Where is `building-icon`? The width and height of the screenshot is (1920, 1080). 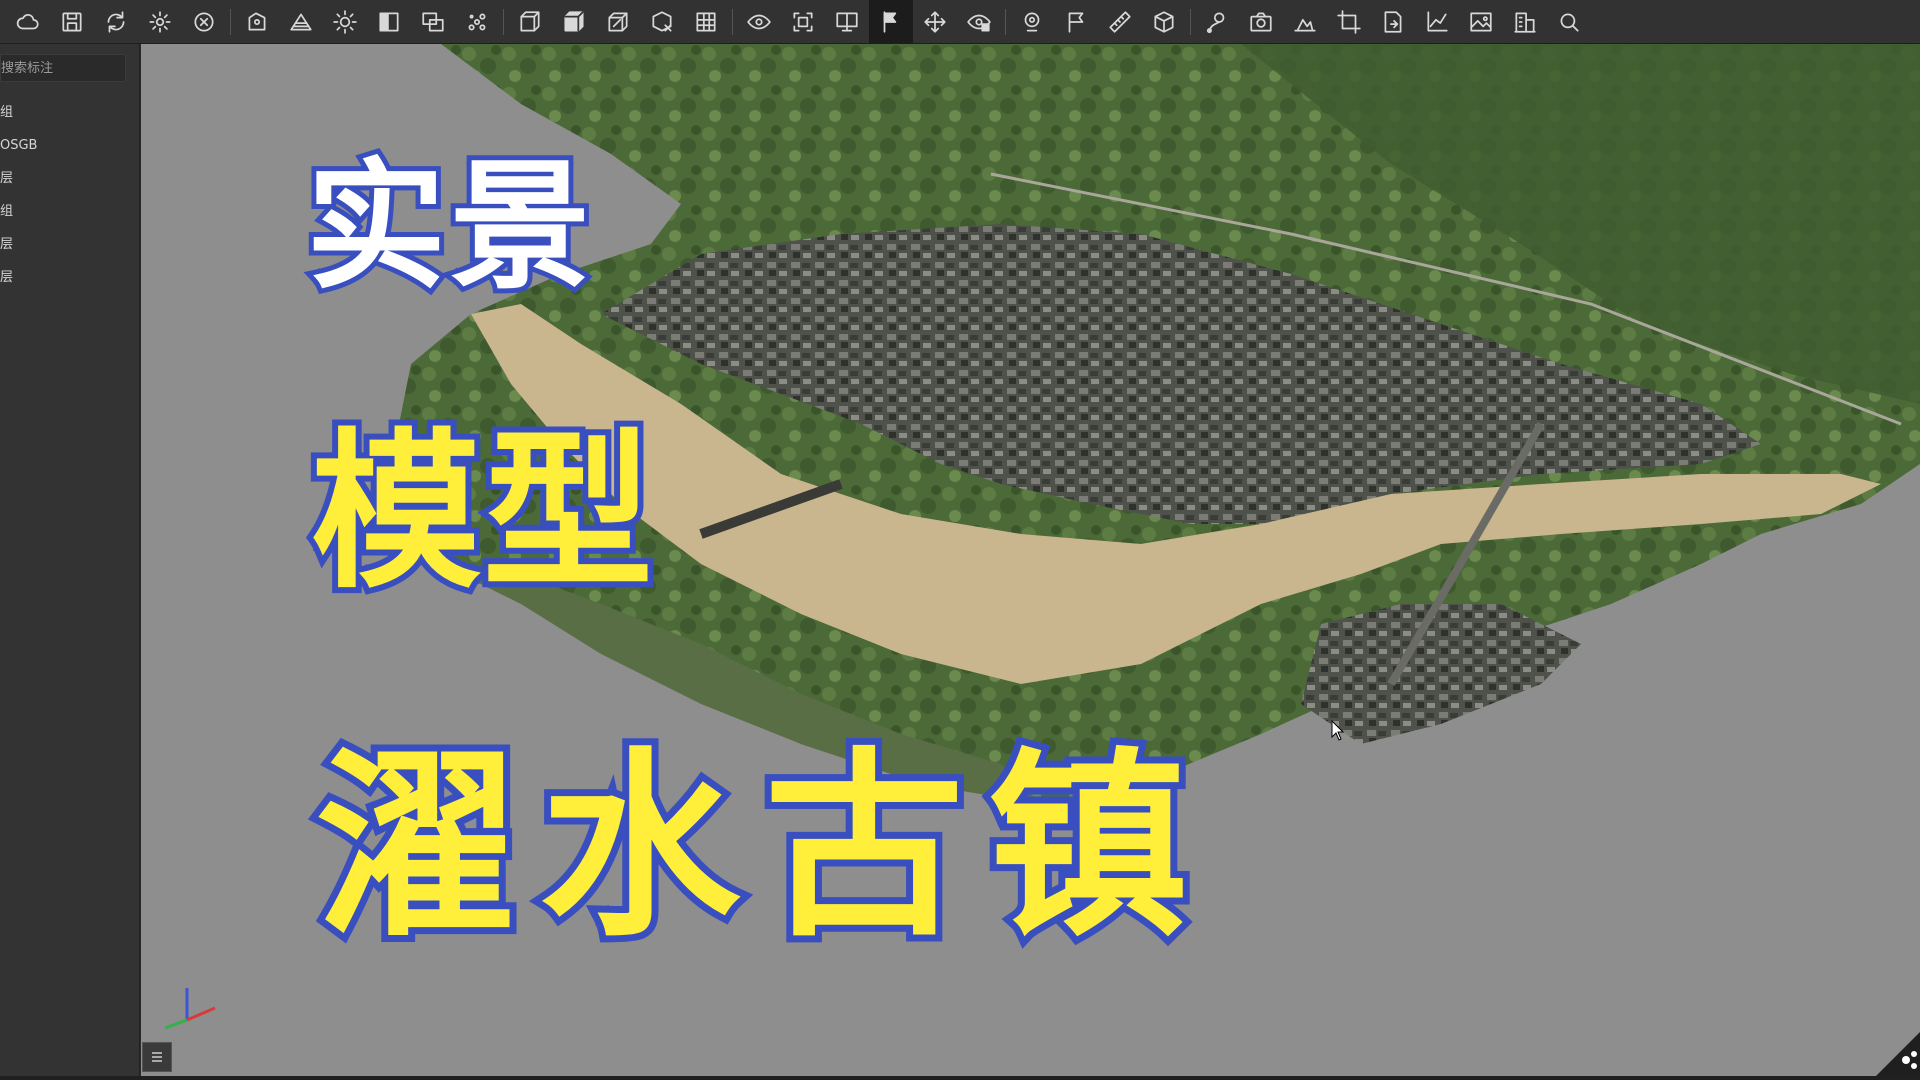 building-icon is located at coordinates (1525, 22).